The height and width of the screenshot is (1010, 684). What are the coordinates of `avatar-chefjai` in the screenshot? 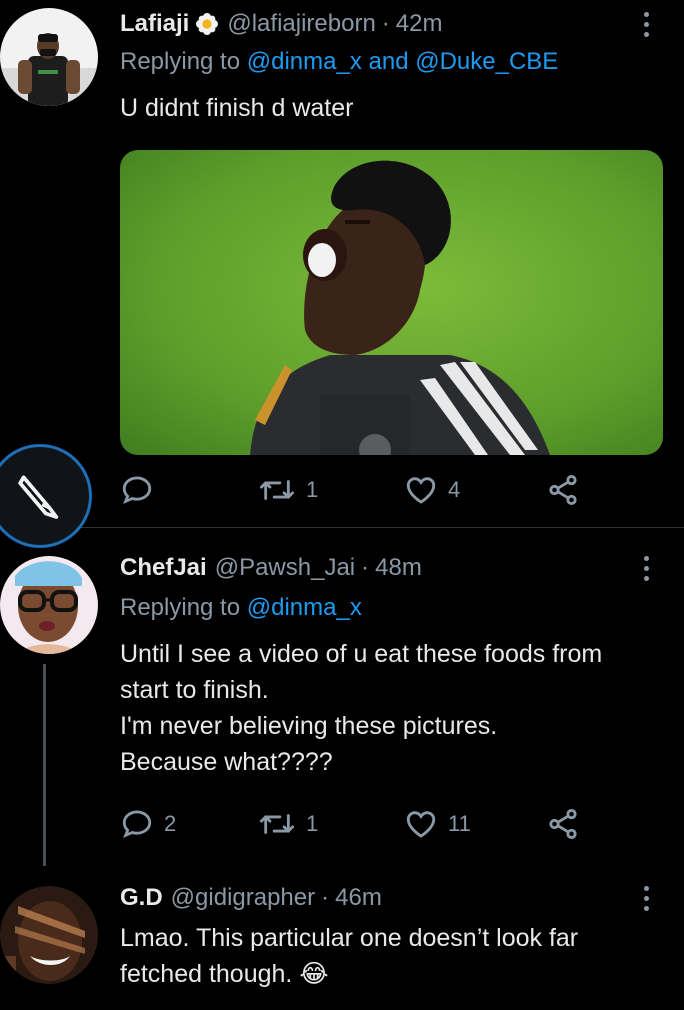 It's located at (49, 605).